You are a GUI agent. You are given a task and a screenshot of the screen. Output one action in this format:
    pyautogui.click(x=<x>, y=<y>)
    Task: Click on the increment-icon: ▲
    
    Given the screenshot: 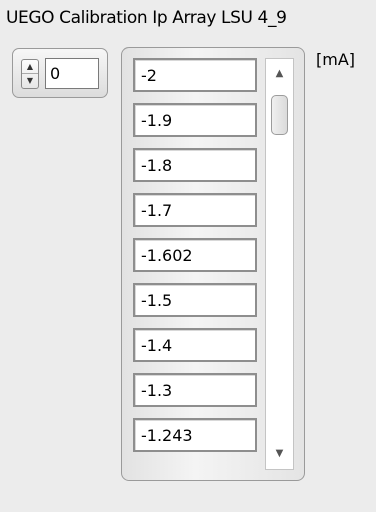 What is the action you would take?
    pyautogui.click(x=30, y=67)
    